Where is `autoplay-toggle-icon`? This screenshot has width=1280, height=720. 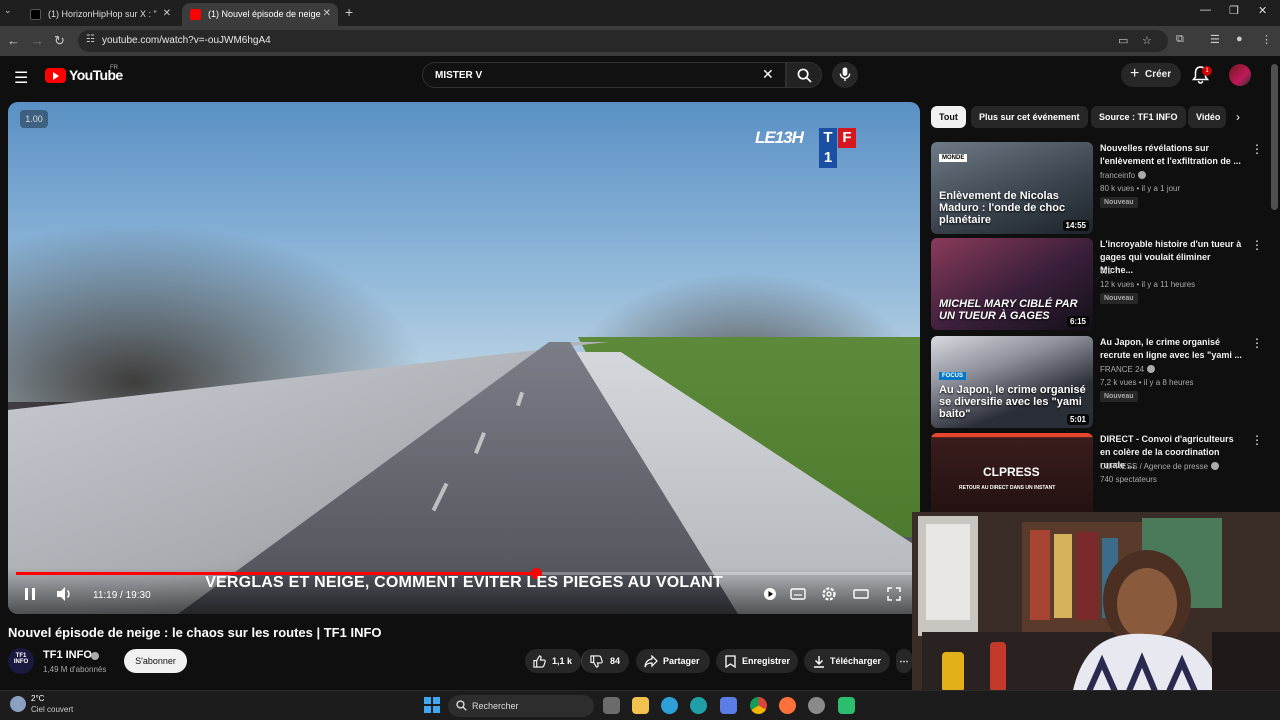
autoplay-toggle-icon is located at coordinates (770, 594).